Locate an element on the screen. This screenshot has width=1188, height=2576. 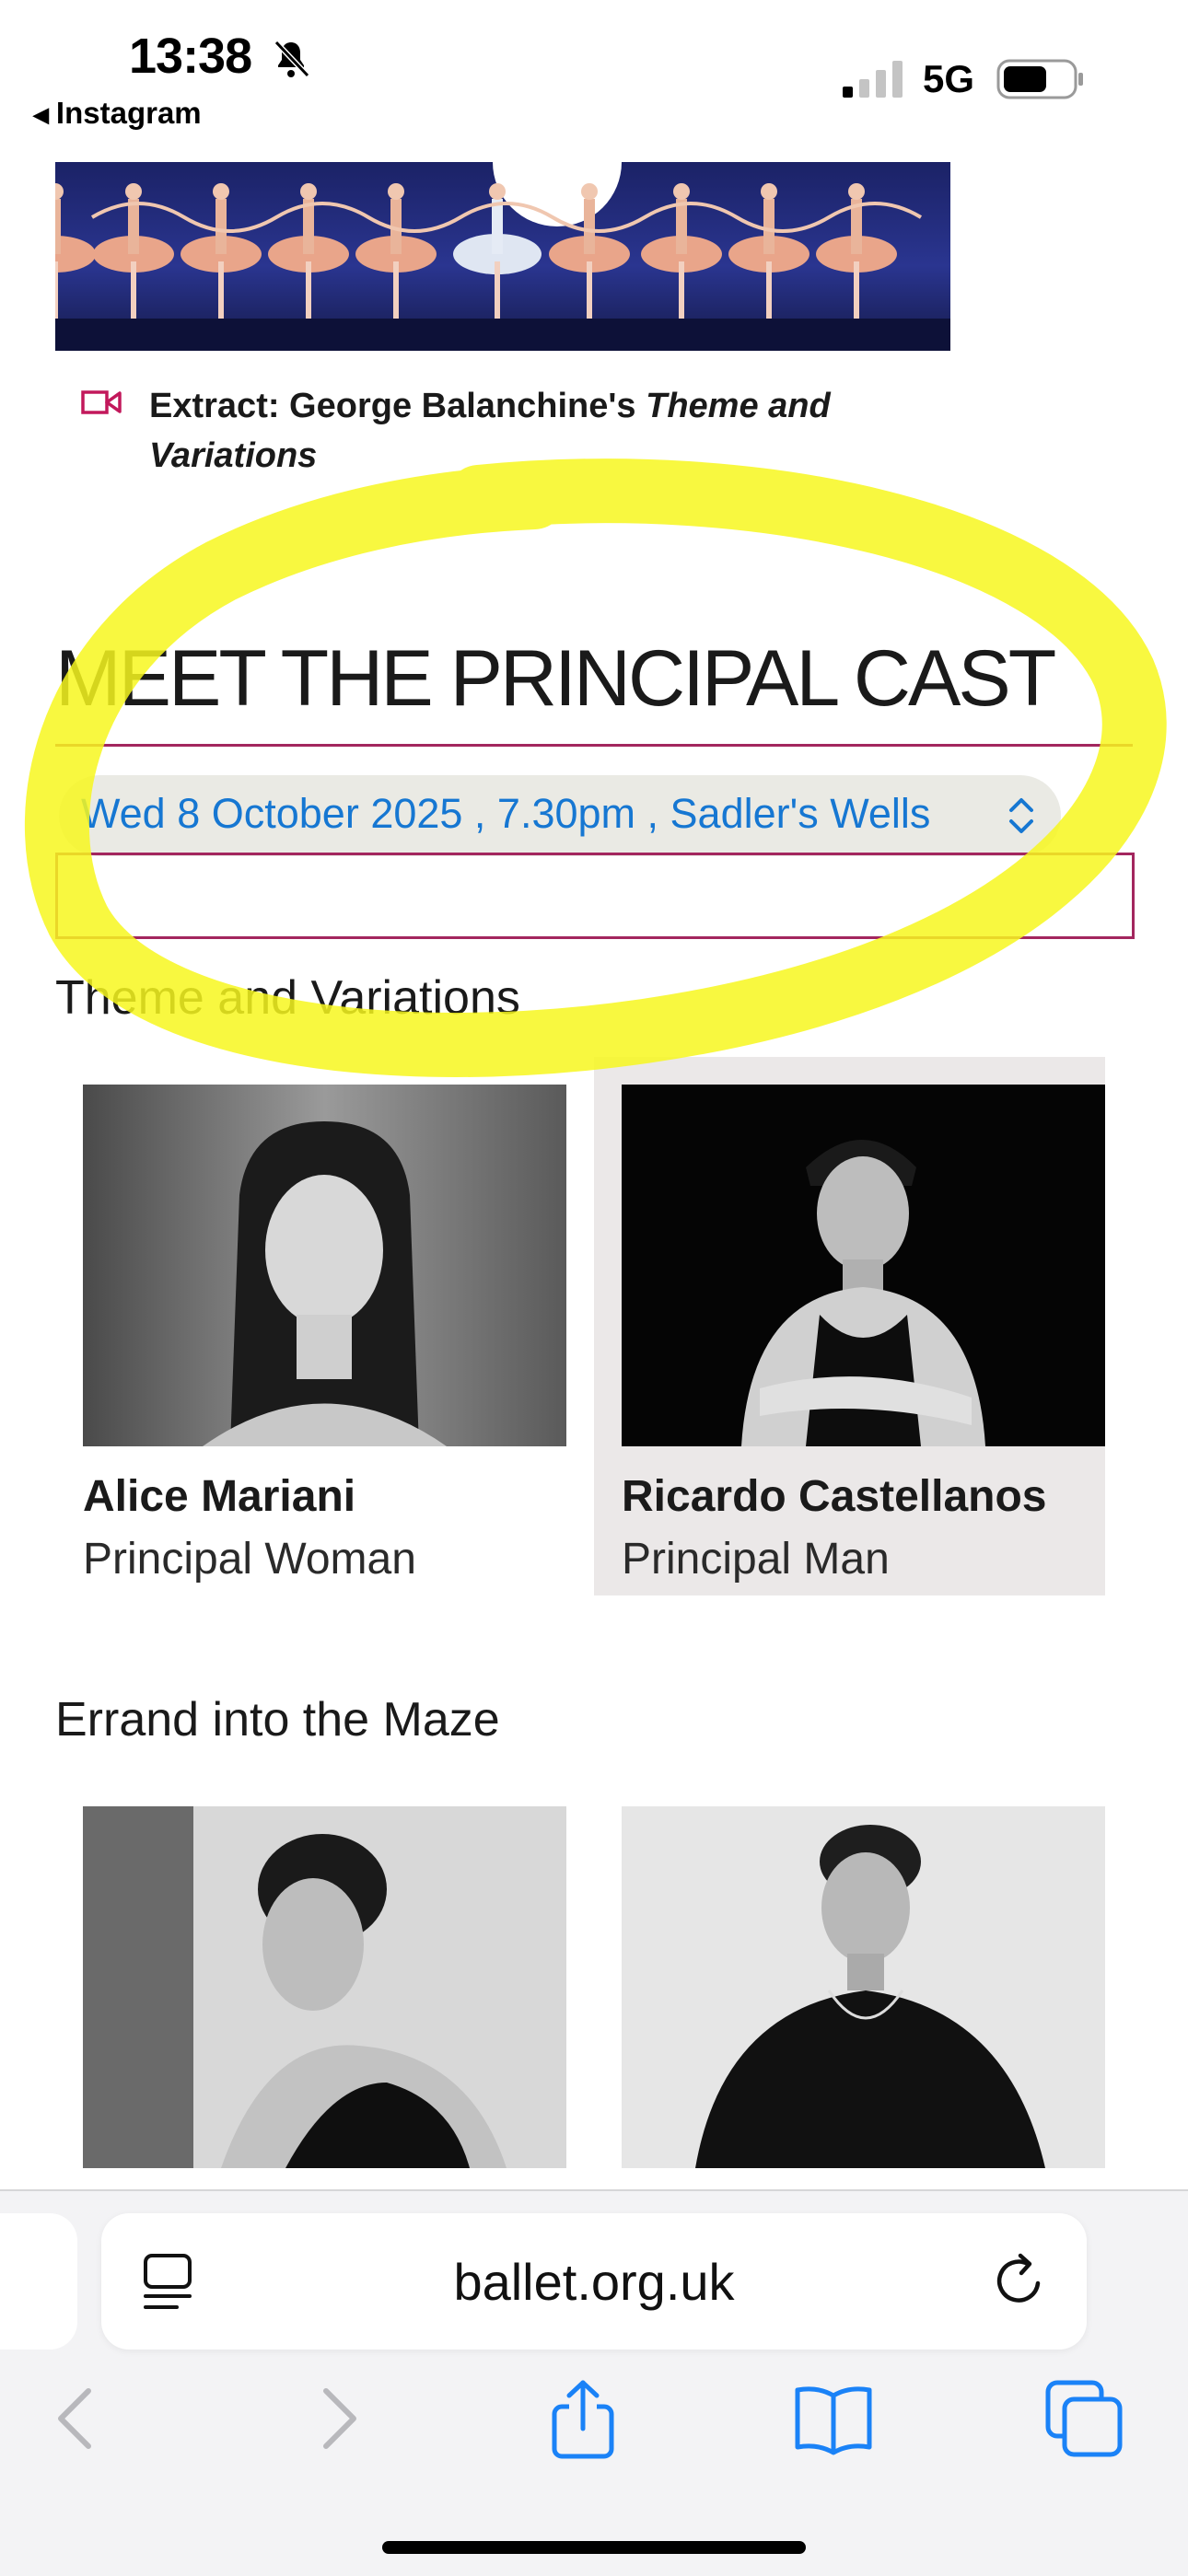
dancer-name: Alice Mariani is located at coordinates (219, 1496).